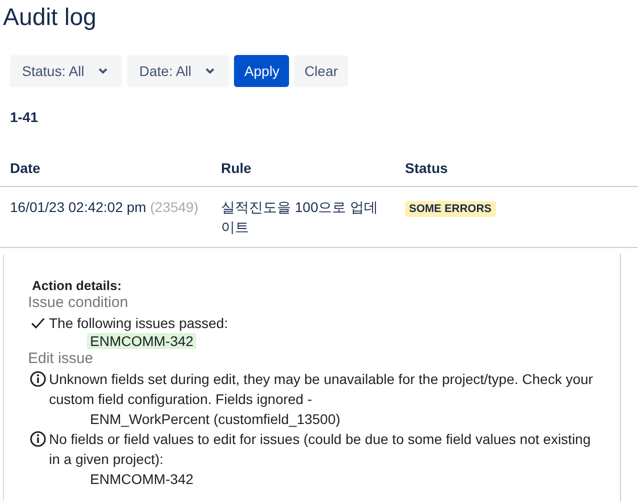  What do you see at coordinates (77, 285) in the screenshot?
I see `details-heading: Action details:` at bounding box center [77, 285].